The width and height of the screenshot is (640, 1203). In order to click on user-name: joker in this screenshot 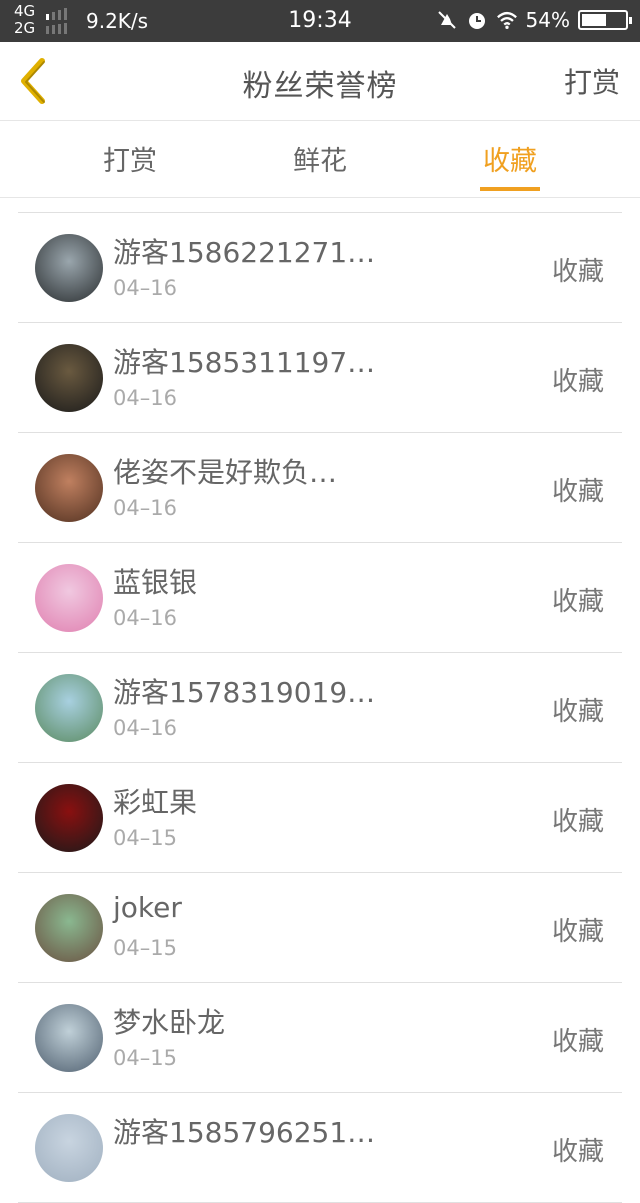, I will do `click(147, 907)`.